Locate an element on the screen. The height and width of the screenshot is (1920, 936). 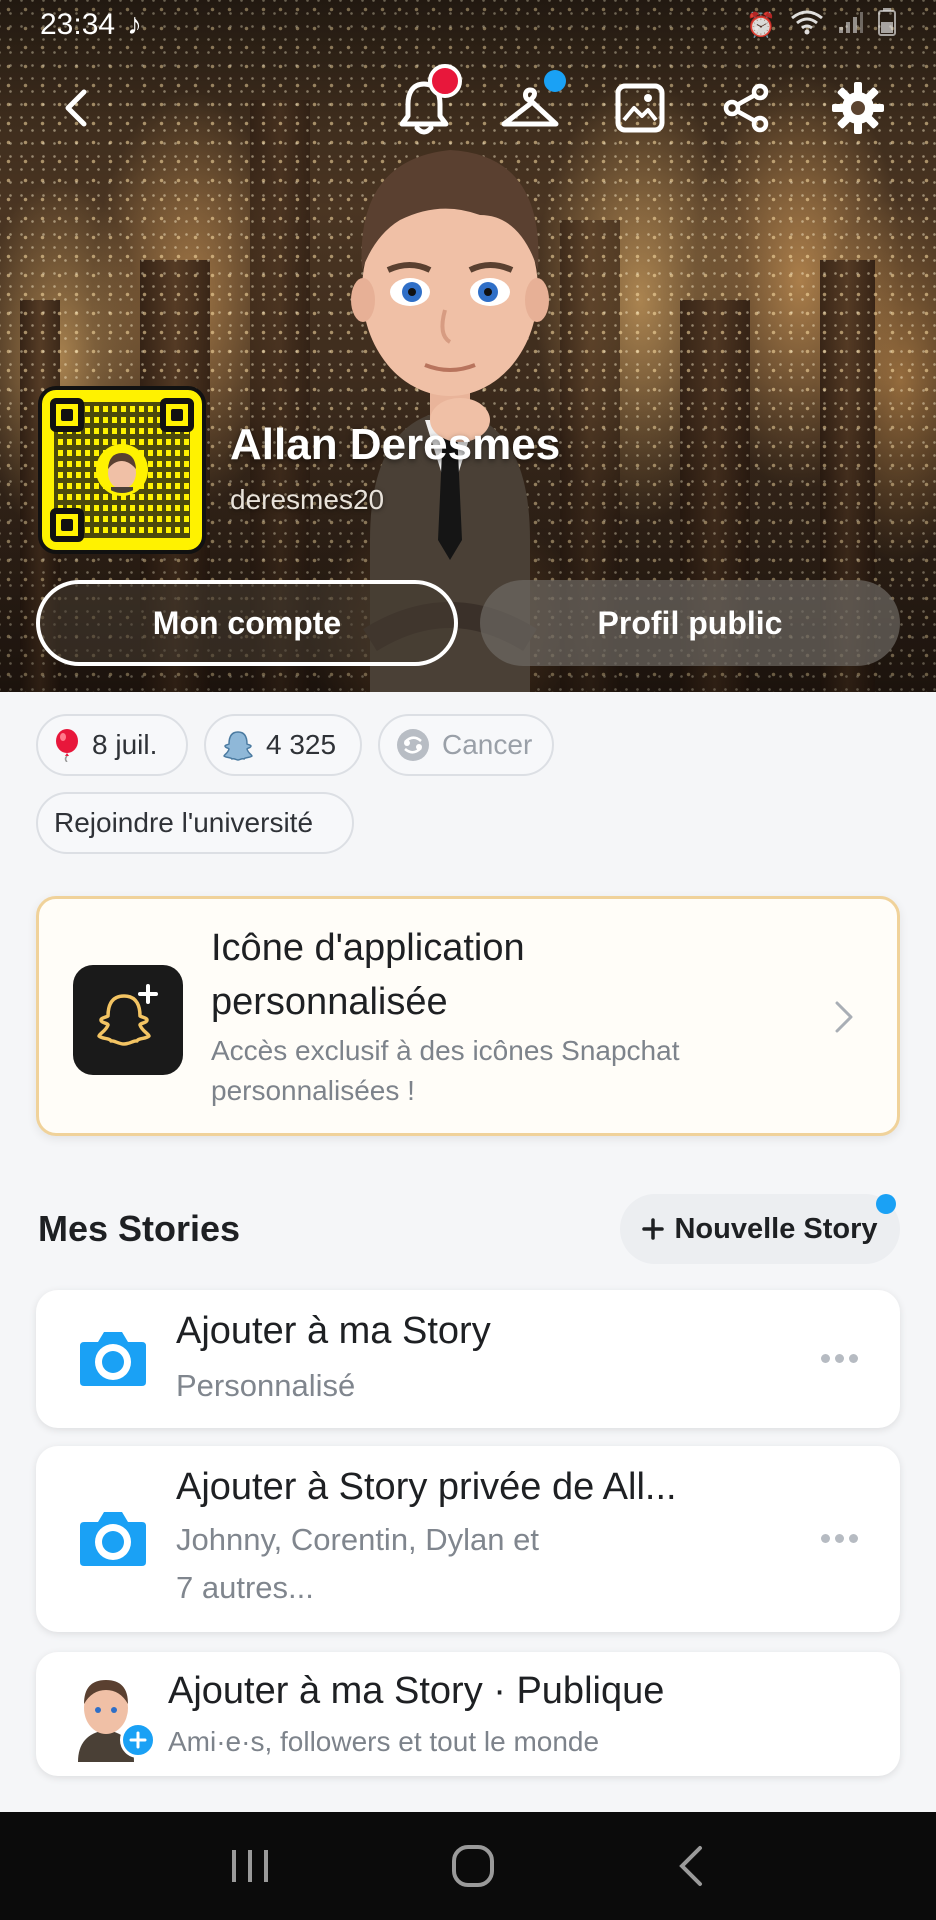
new-story-badge is located at coordinates (886, 1204).